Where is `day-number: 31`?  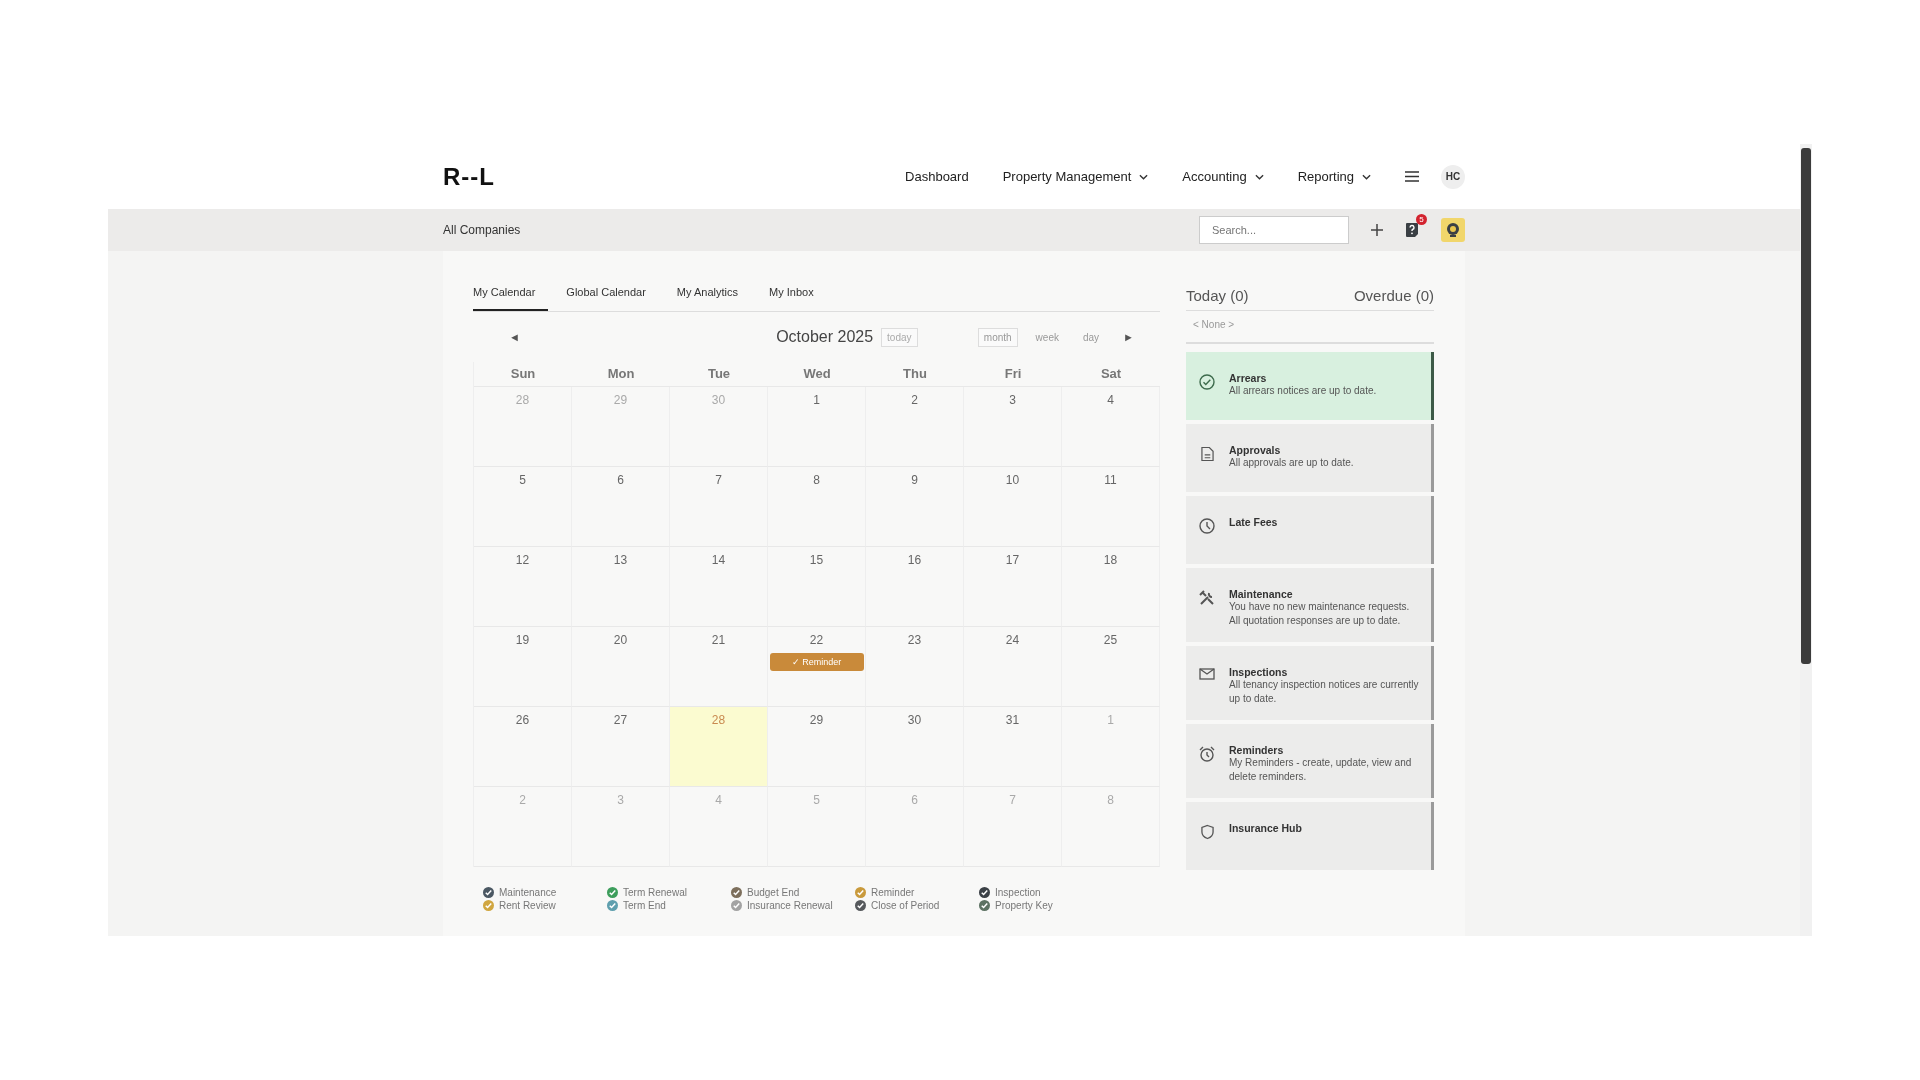 day-number: 31 is located at coordinates (1012, 720).